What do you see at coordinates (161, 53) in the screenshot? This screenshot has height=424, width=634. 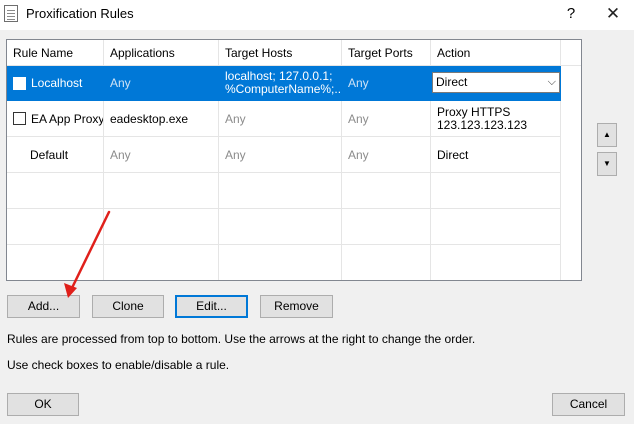 I see `column-header-applications: Applications` at bounding box center [161, 53].